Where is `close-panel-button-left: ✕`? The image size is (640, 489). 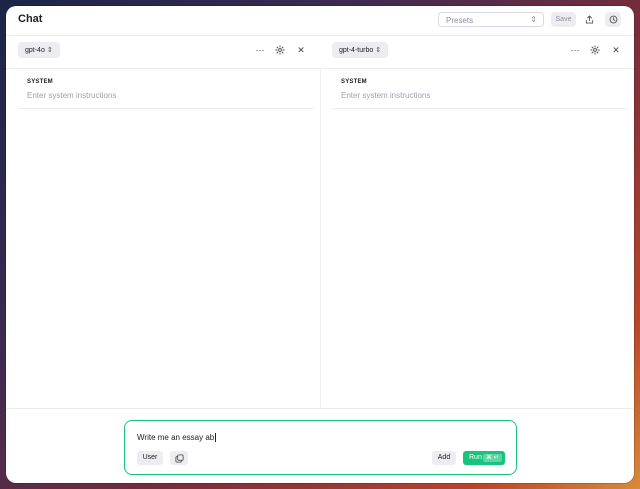
close-panel-button-left: ✕ is located at coordinates (301, 50).